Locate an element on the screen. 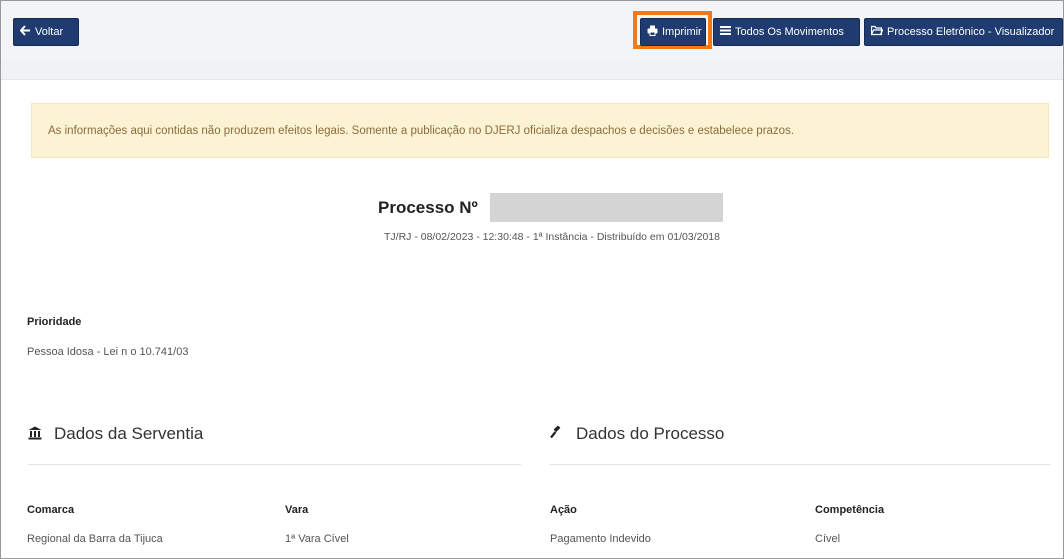  folder-open-icon is located at coordinates (877, 32).